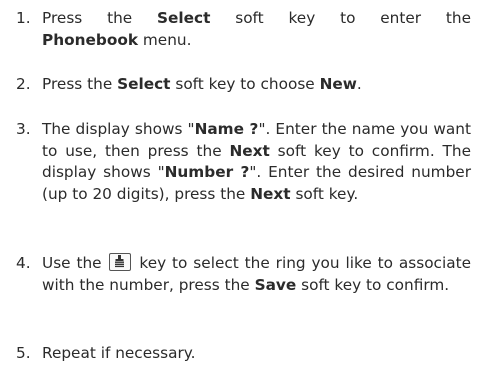 Image resolution: width=485 pixels, height=386 pixels. What do you see at coordinates (324, 193) in the screenshot?
I see `step-text-segment: soft key.` at bounding box center [324, 193].